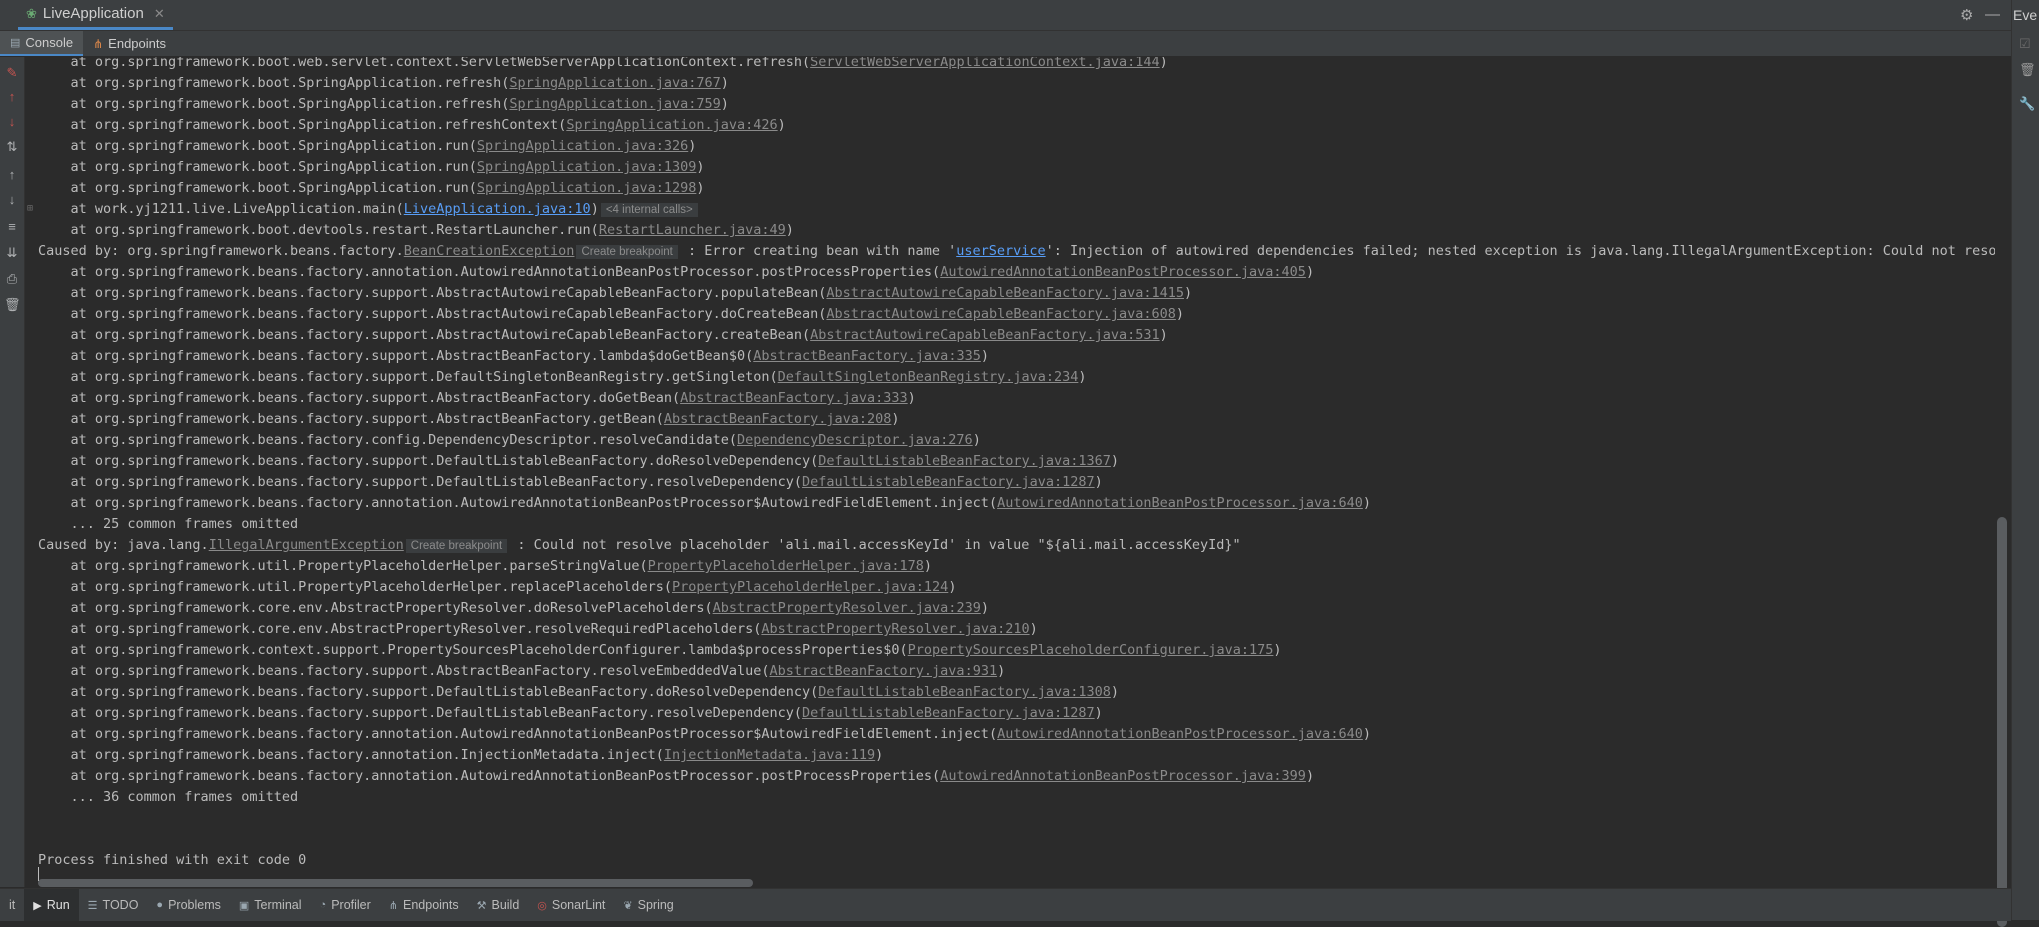  What do you see at coordinates (671, 125) in the screenshot?
I see `source-link: SpringApplication.java:426` at bounding box center [671, 125].